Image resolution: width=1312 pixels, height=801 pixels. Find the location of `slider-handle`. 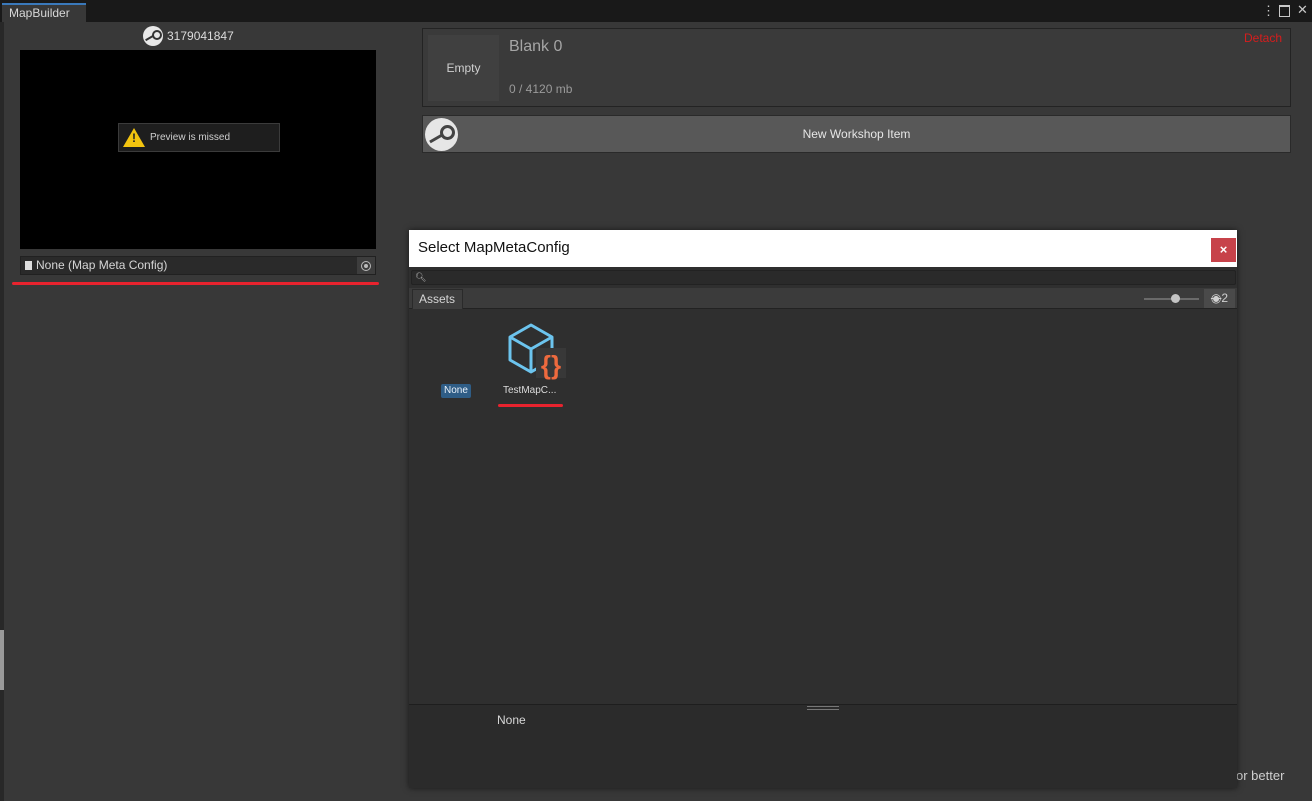

slider-handle is located at coordinates (1175, 298).